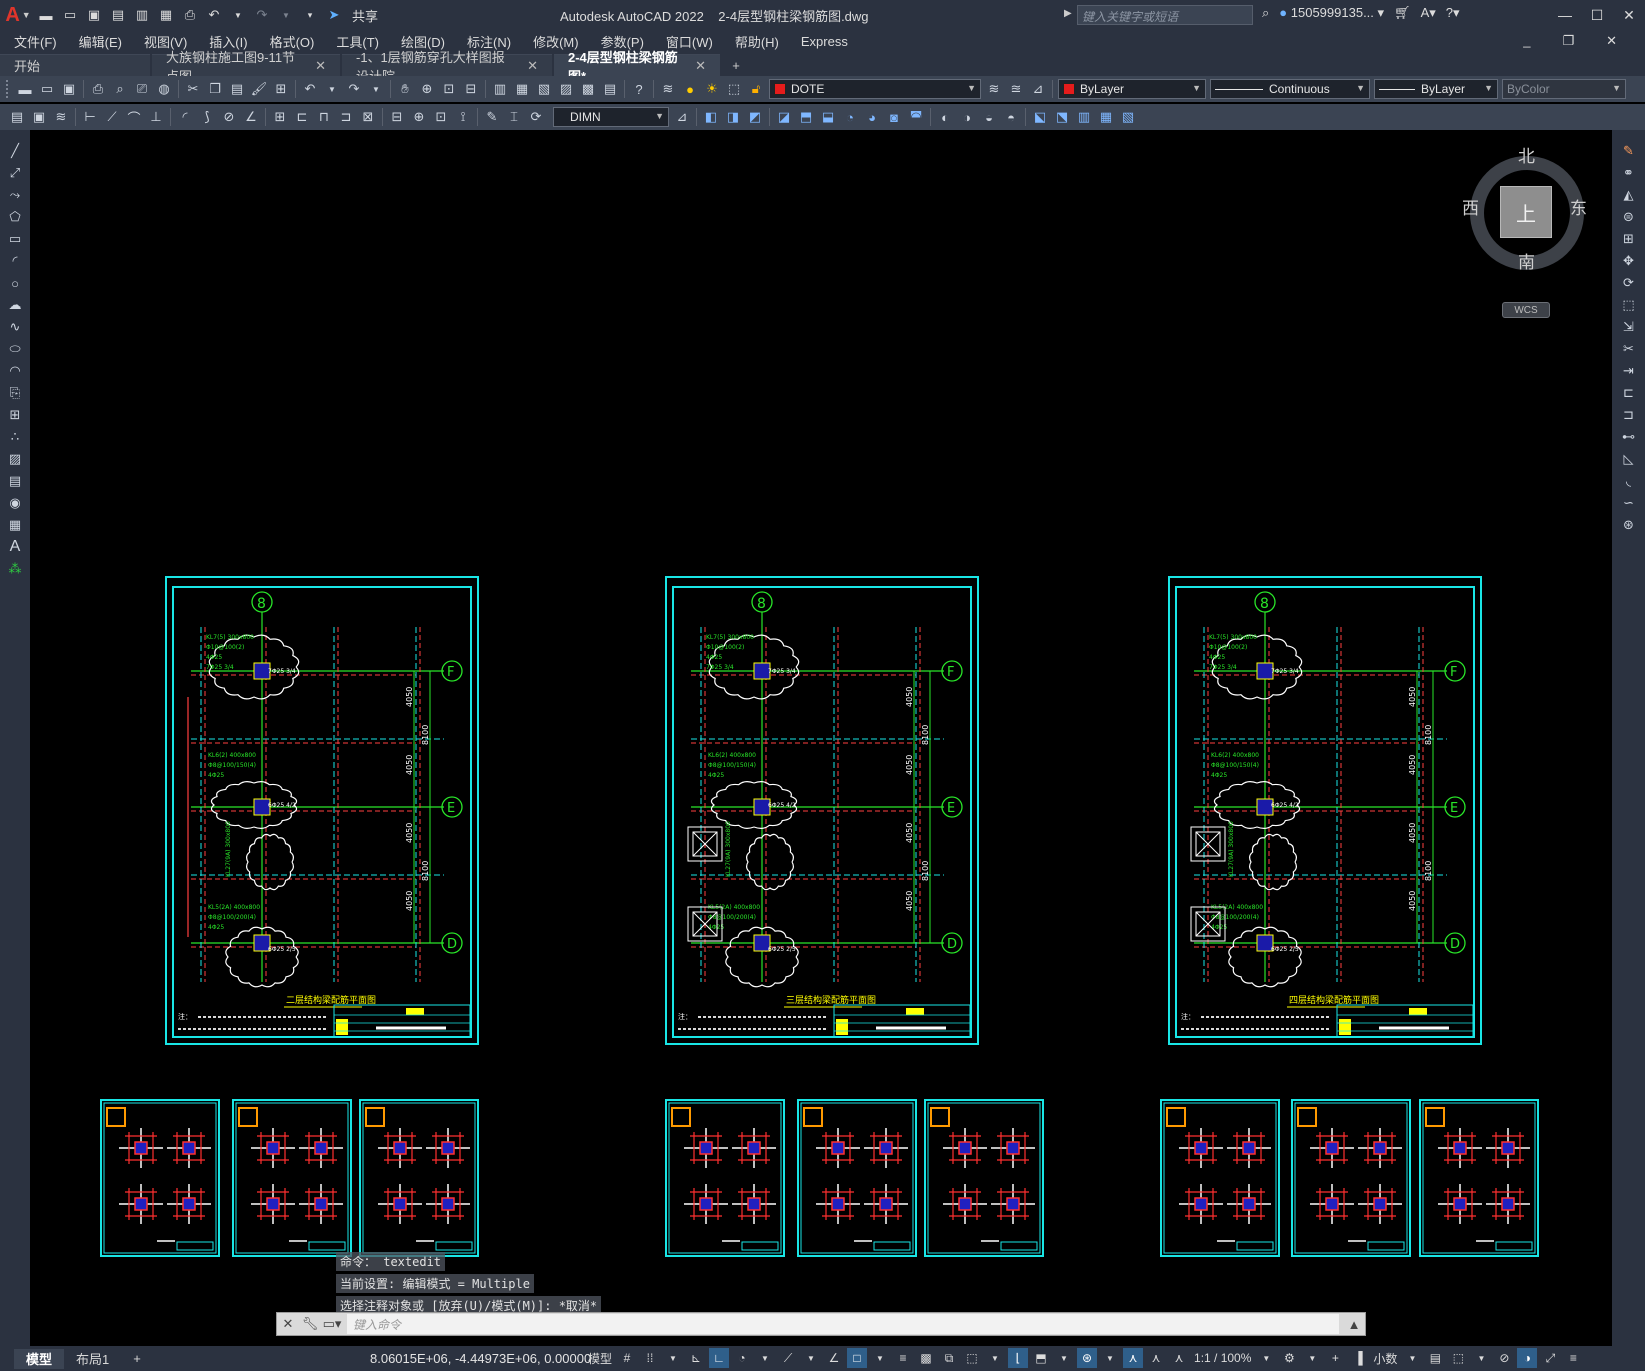 This screenshot has height=1371, width=1645. What do you see at coordinates (500, 89) in the screenshot?
I see `properties-icon: ▥` at bounding box center [500, 89].